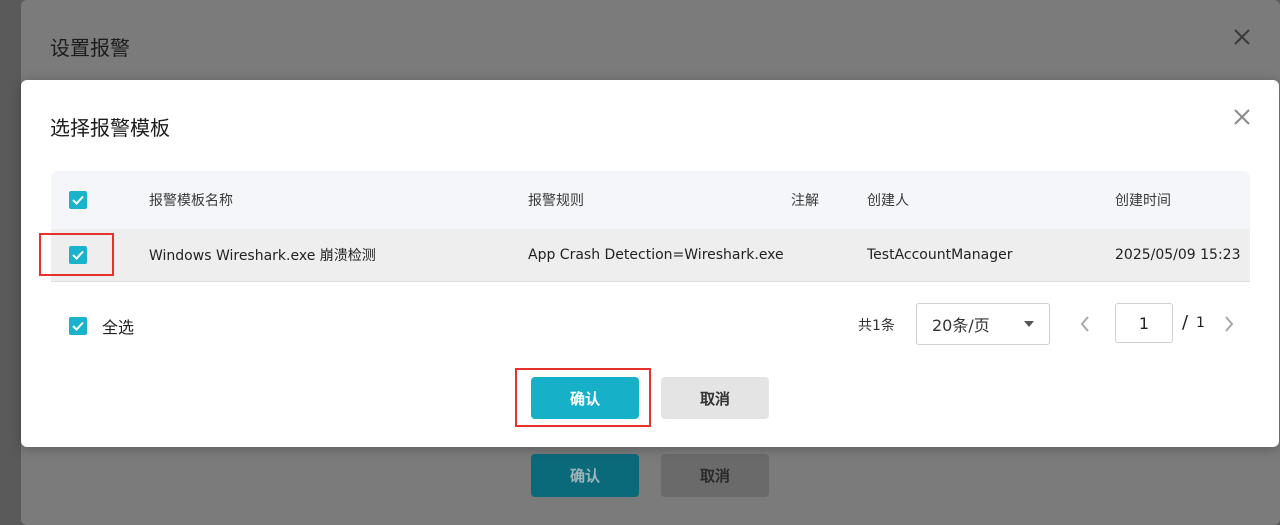 The height and width of the screenshot is (525, 1280). I want to click on chevron-left-icon, so click(1085, 324).